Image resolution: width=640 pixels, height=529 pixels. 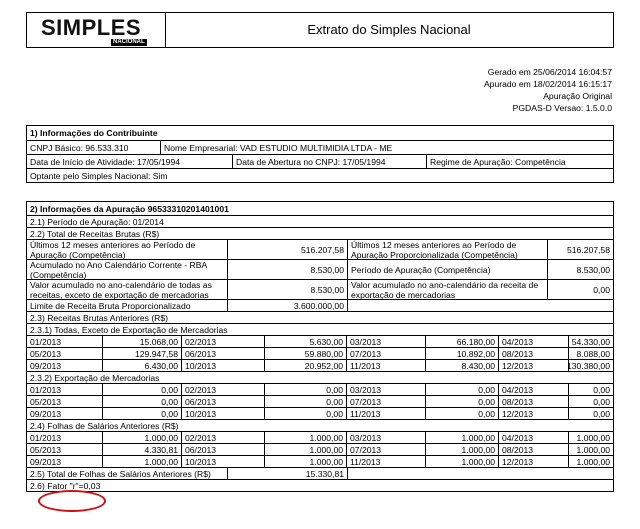 What do you see at coordinates (105, 161) in the screenshot?
I see `activity-start-field: Data de Início de Atividade: 17/05/1994` at bounding box center [105, 161].